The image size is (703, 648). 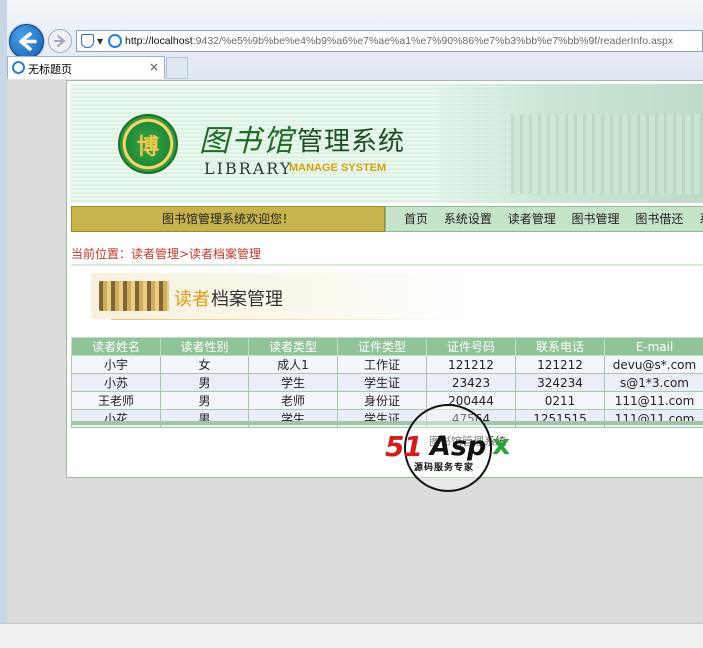 I want to click on arrow-right-icon, so click(x=60, y=41).